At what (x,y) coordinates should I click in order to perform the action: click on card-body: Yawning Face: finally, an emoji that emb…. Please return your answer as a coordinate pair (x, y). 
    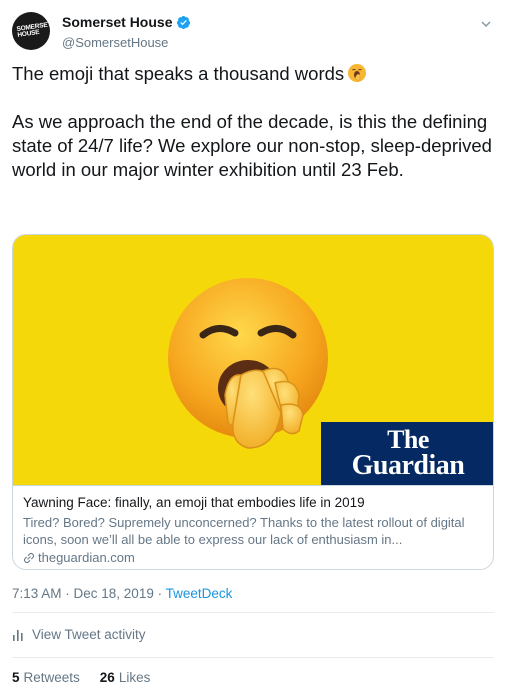
    Looking at the image, I should click on (253, 527).